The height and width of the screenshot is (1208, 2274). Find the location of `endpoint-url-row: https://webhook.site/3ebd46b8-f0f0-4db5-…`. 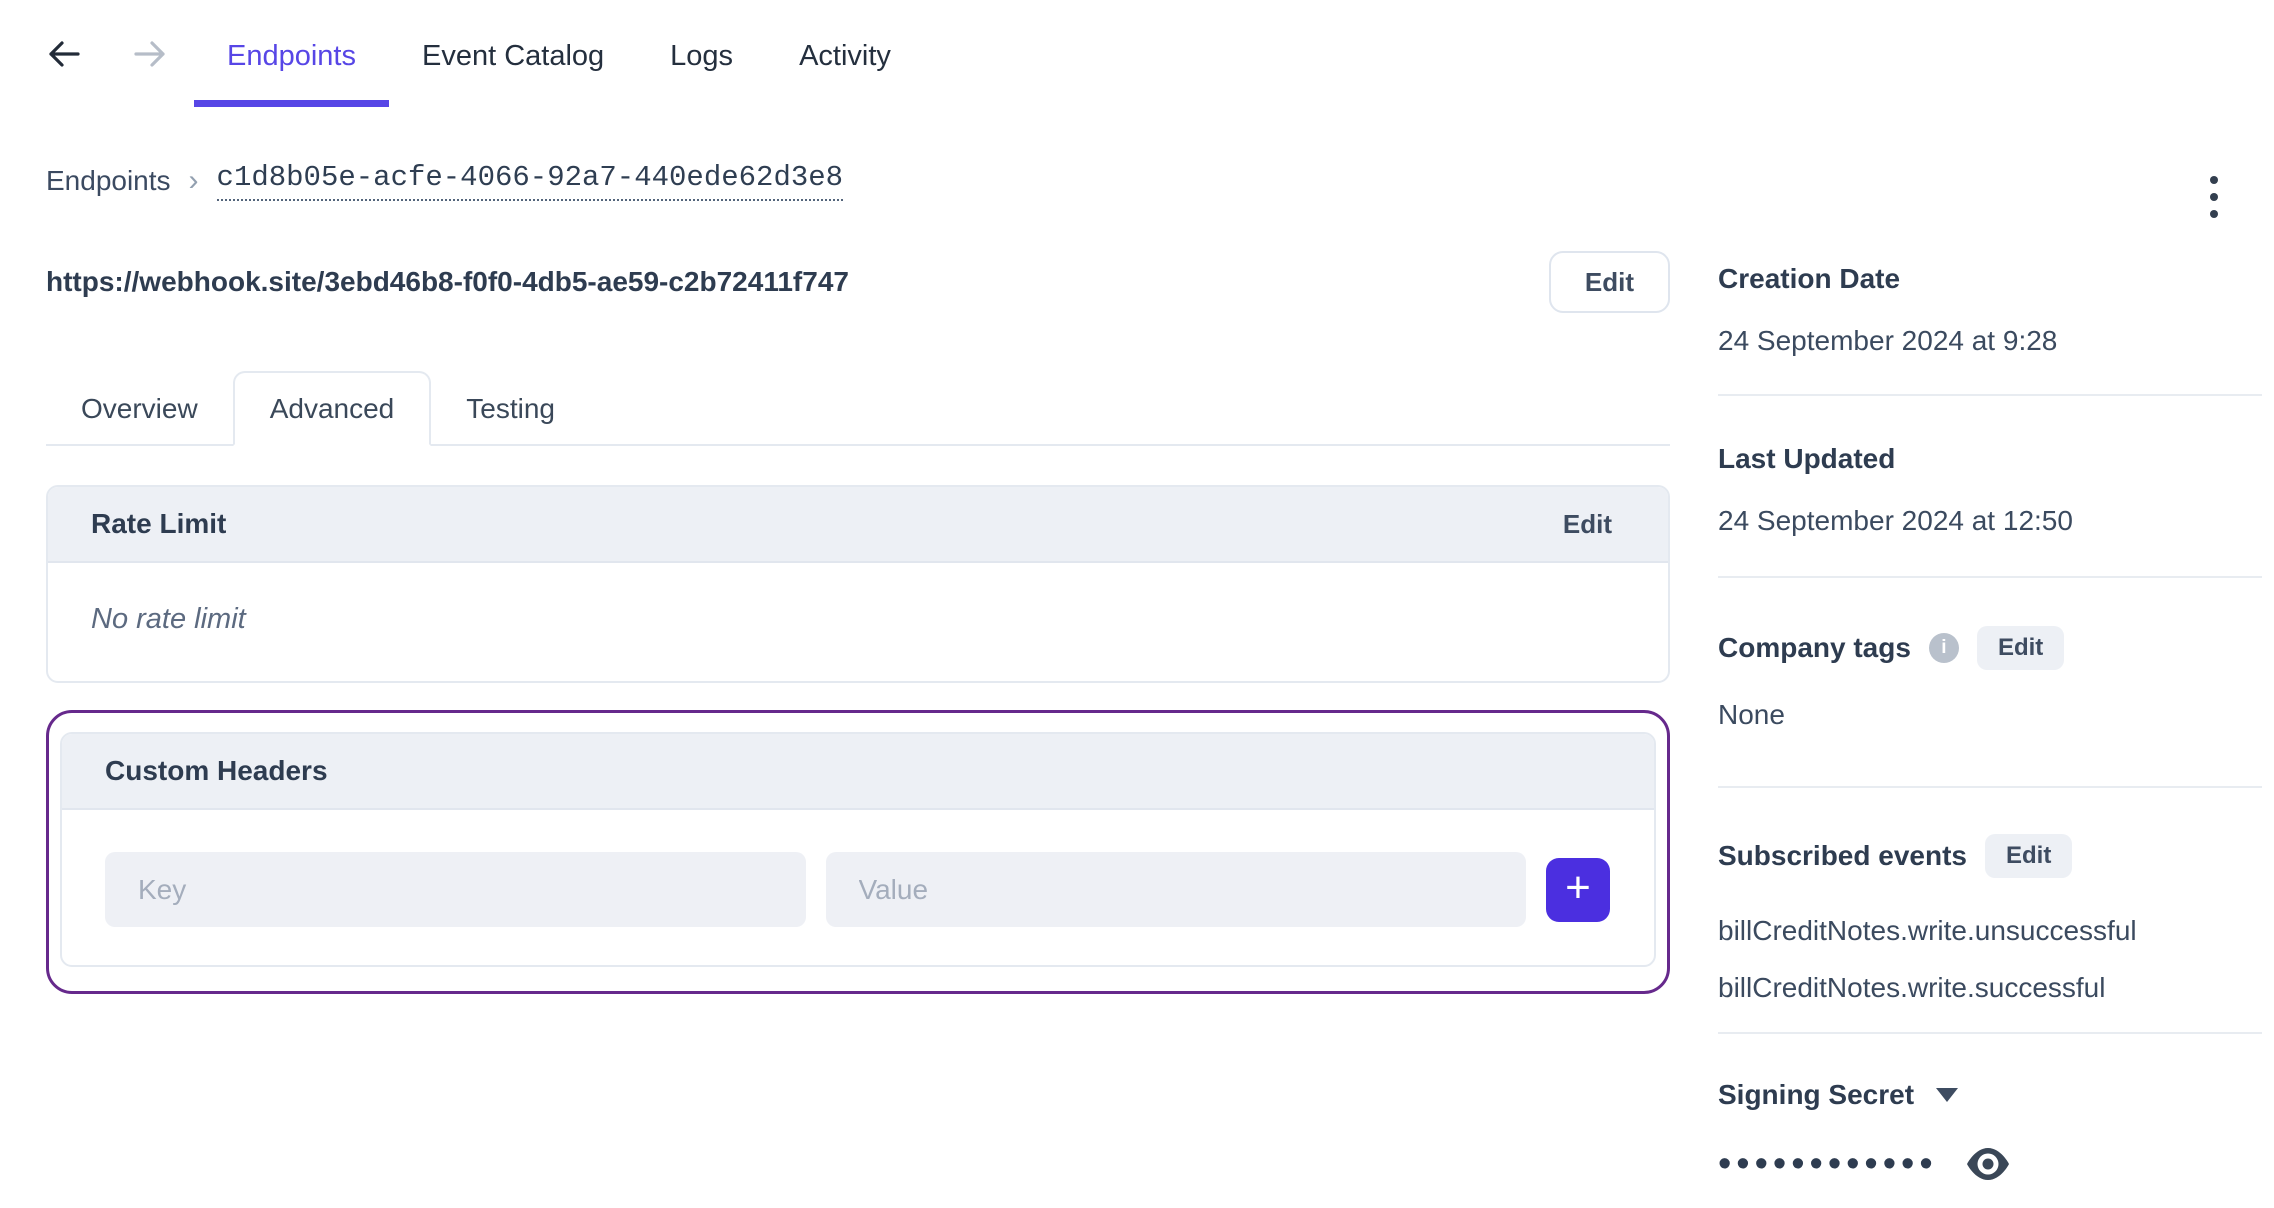

endpoint-url-row: https://webhook.site/3ebd46b8-f0f0-4db5-… is located at coordinates (858, 282).